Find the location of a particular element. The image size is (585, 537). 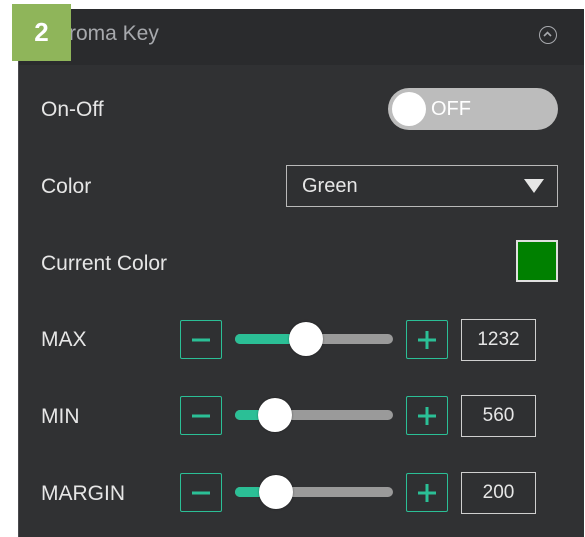

chevron-up-circle-icon is located at coordinates (548, 35).